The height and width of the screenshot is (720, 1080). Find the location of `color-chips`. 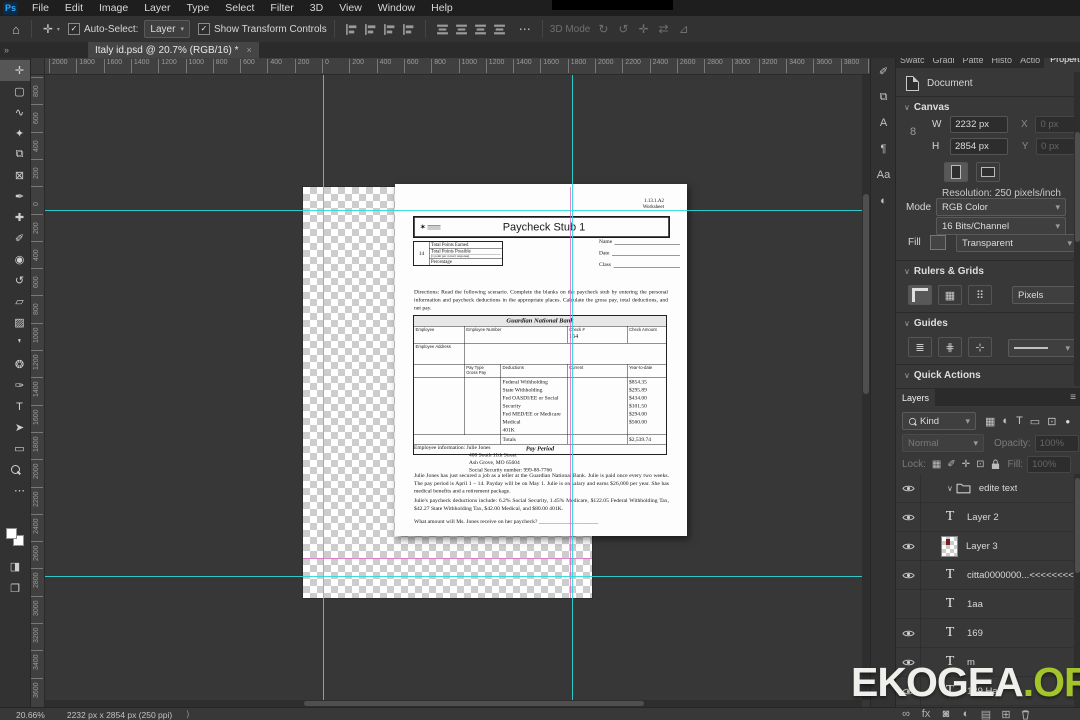

color-chips is located at coordinates (15, 537).